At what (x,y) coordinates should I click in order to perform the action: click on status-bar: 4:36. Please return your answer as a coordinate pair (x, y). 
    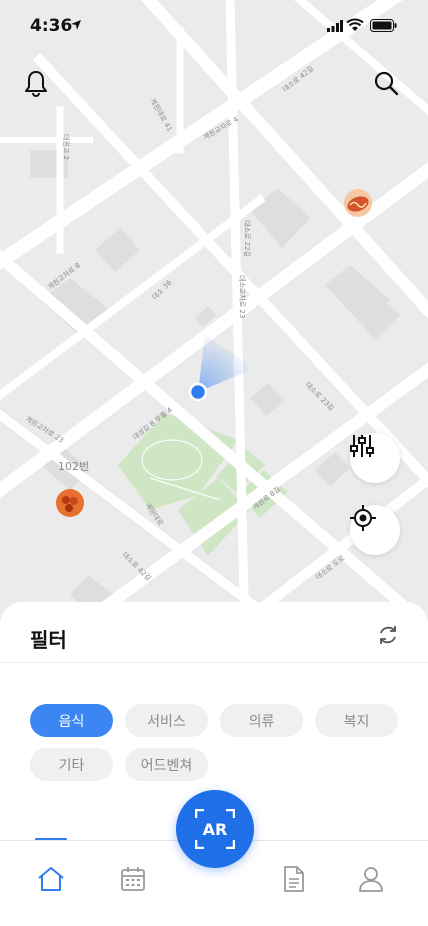
    Looking at the image, I should click on (214, 26).